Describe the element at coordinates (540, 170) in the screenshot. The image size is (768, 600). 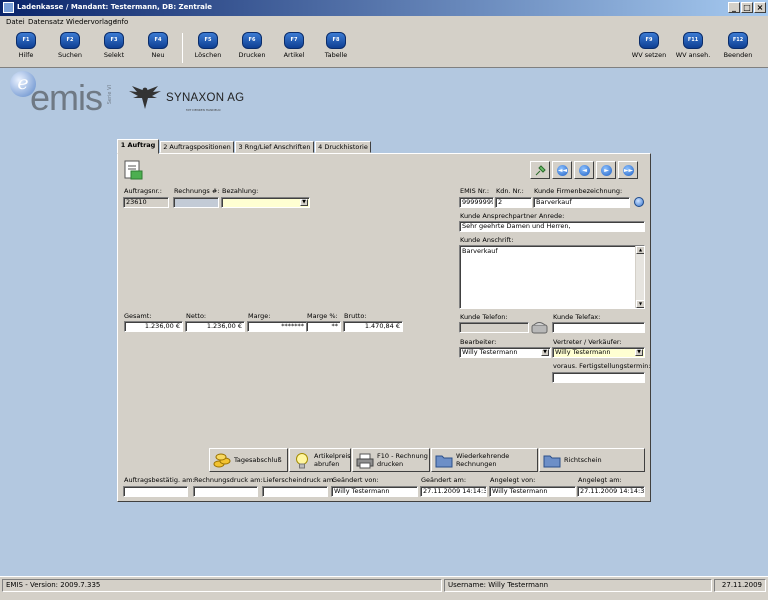
I see `record-action-button` at that location.